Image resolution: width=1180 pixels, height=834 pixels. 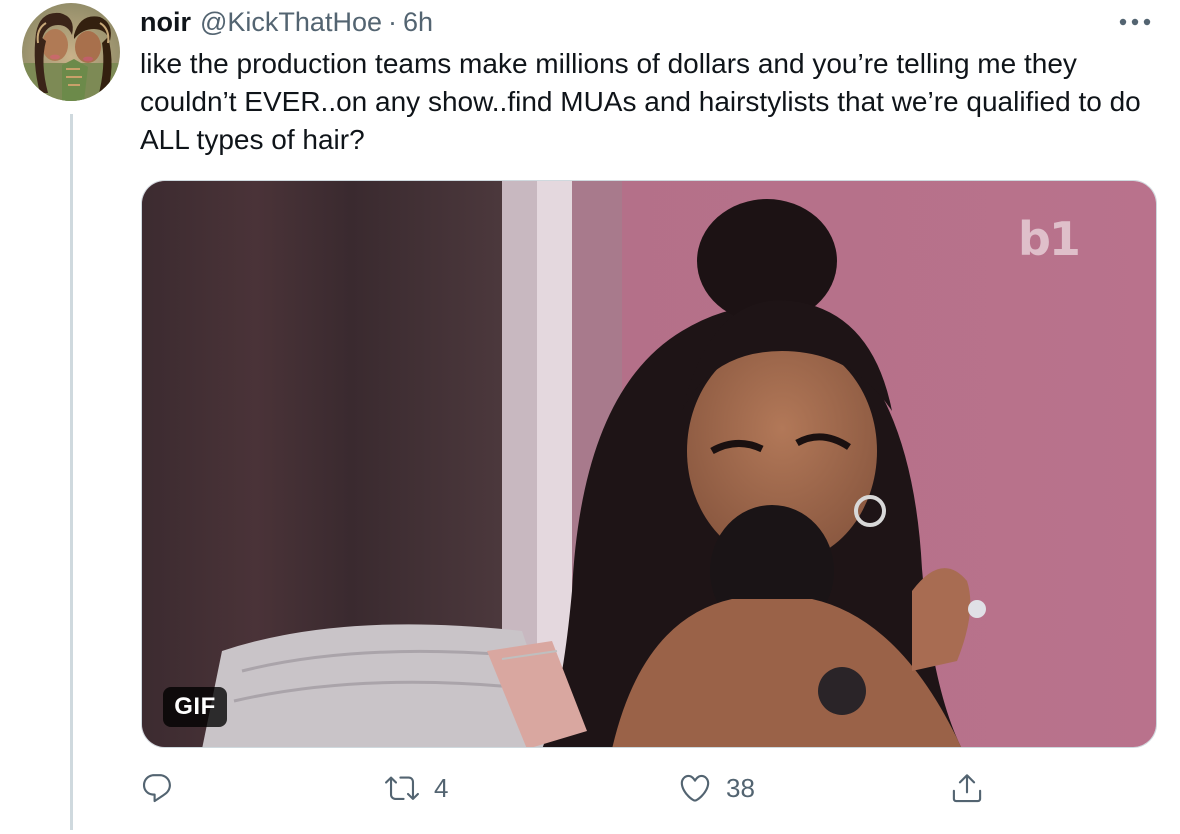 What do you see at coordinates (291, 22) in the screenshot?
I see `user-handle: @KickThatHoe` at bounding box center [291, 22].